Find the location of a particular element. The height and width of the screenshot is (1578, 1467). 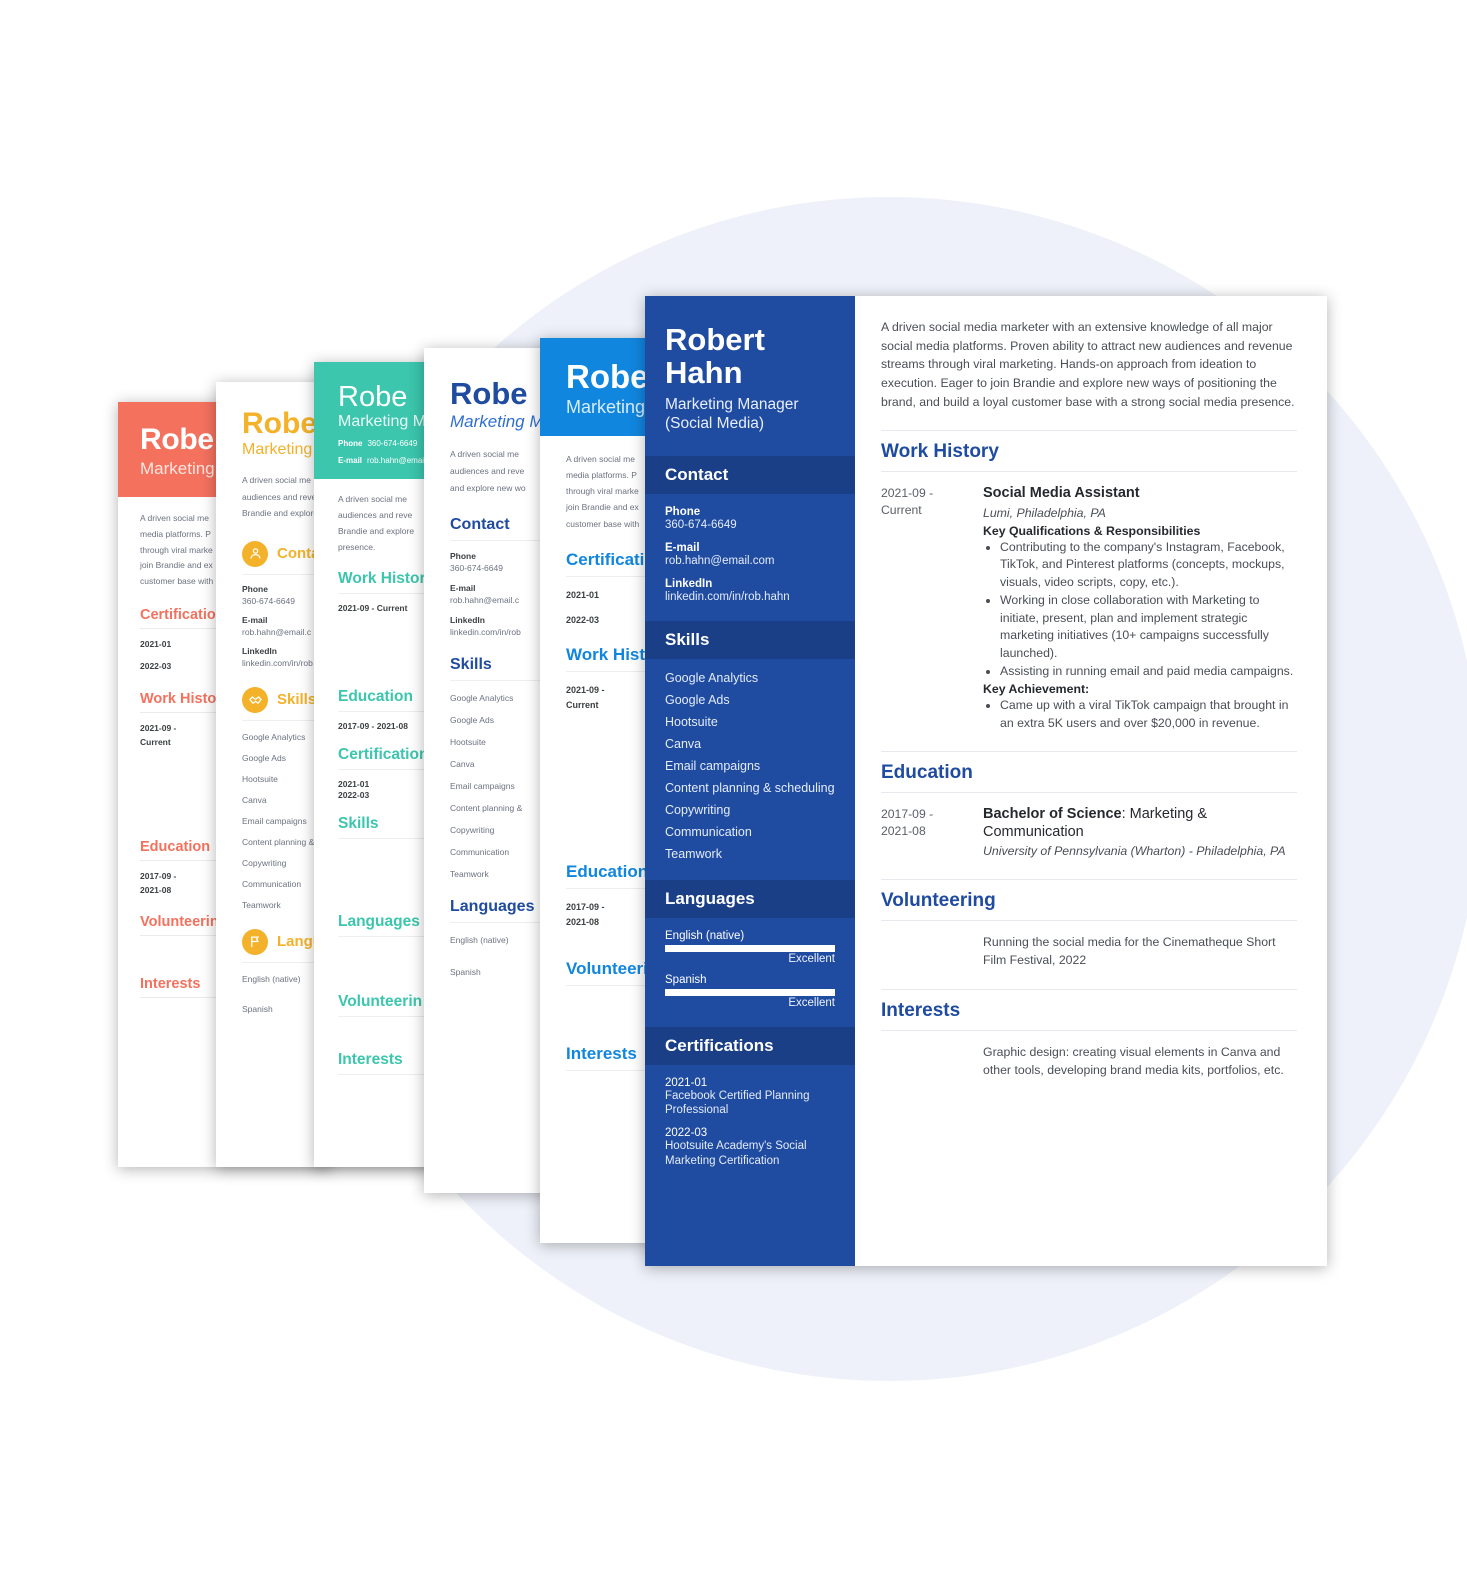

role-line-2: (Social Media) is located at coordinates (715, 423).